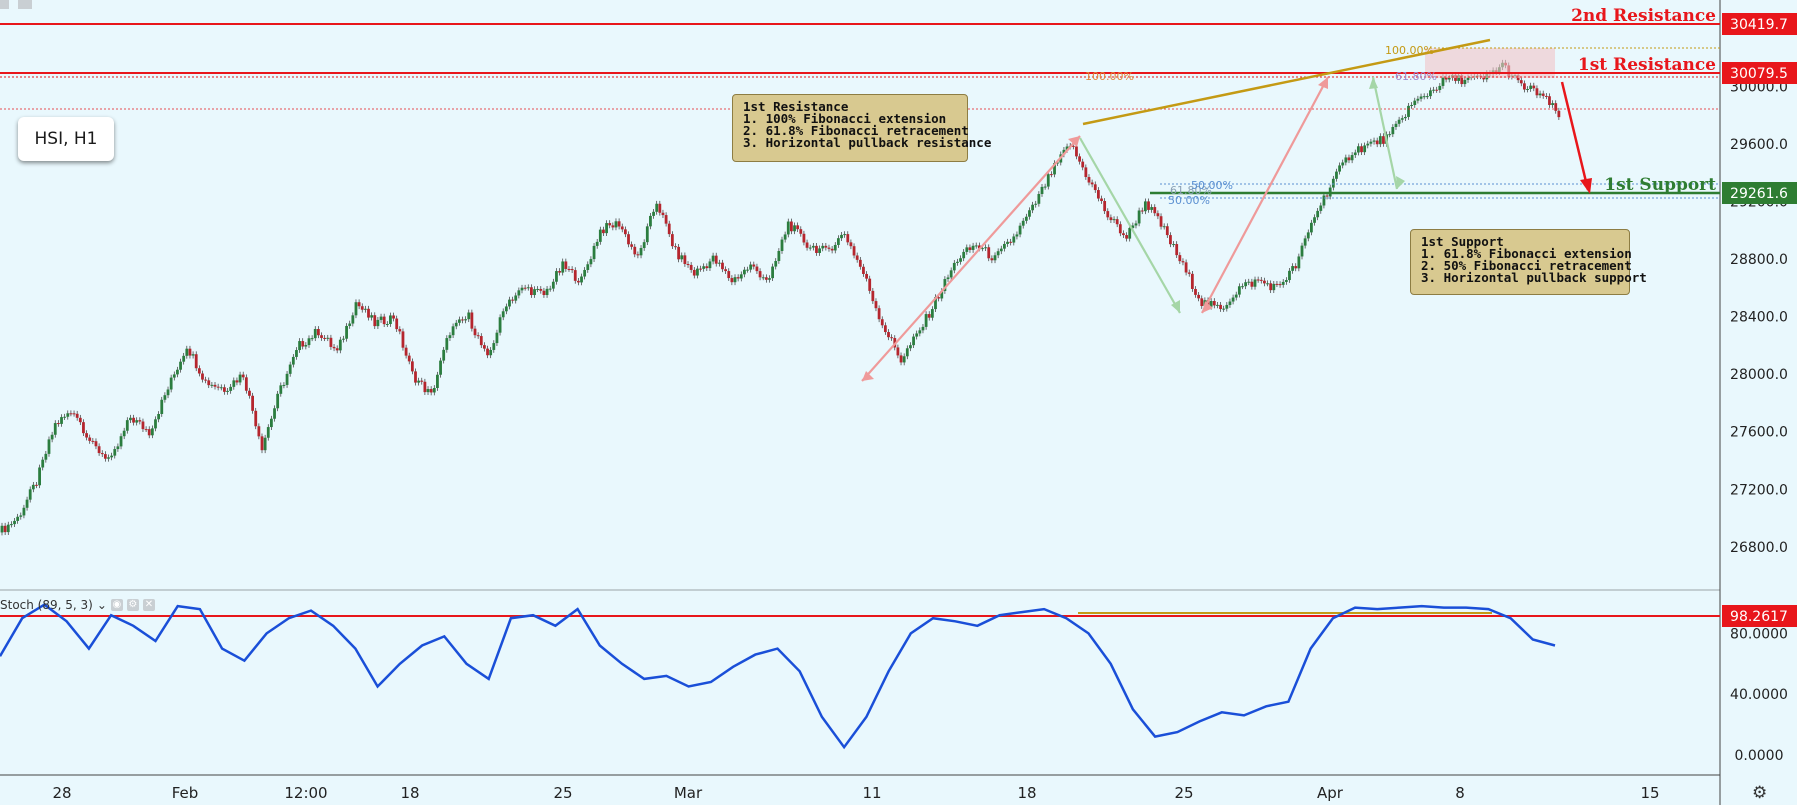  What do you see at coordinates (305, 793) in the screenshot?
I see `time-tick-label: 12:00` at bounding box center [305, 793].